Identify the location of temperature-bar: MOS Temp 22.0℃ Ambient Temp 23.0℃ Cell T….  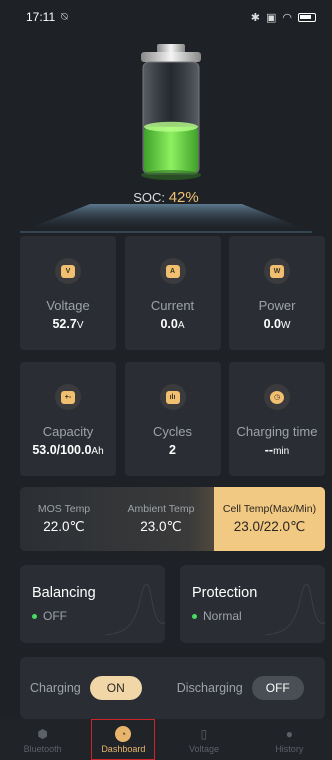
(172, 519).